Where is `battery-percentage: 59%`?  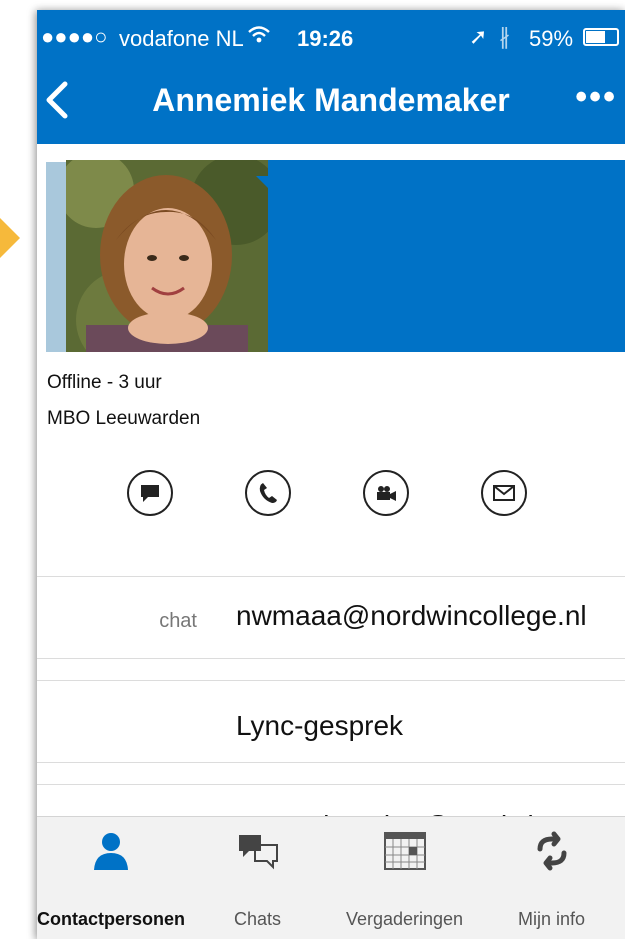 battery-percentage: 59% is located at coordinates (551, 38).